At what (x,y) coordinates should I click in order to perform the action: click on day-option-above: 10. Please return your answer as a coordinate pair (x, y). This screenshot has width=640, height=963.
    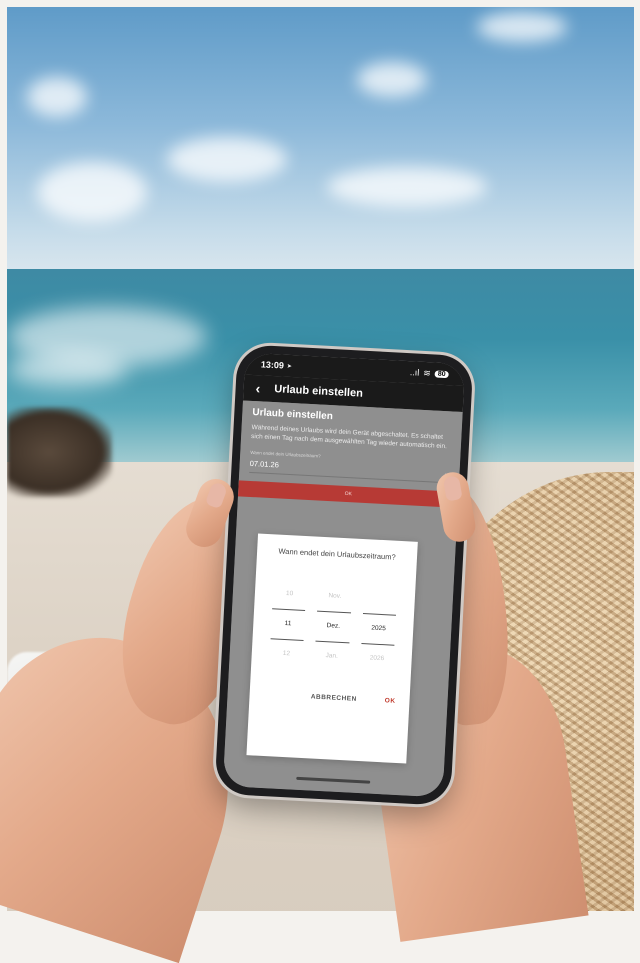
    Looking at the image, I should click on (289, 594).